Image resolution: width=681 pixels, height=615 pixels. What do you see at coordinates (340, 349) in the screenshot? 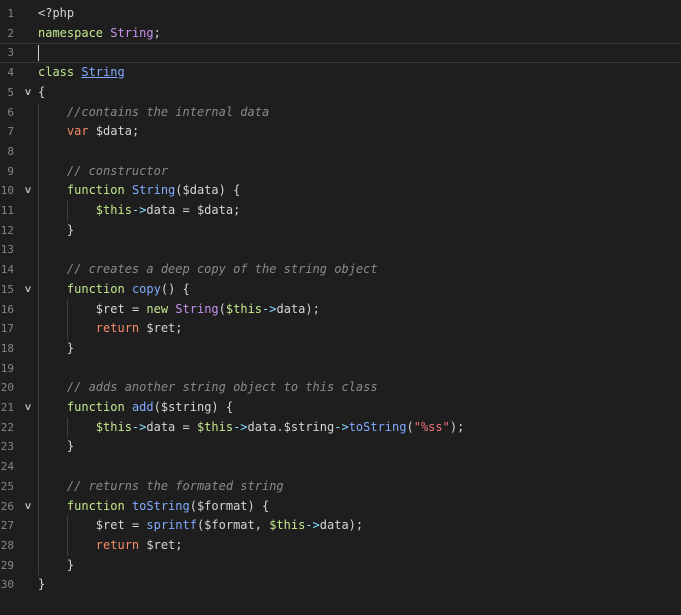
I see `code-line: 18 }` at bounding box center [340, 349].